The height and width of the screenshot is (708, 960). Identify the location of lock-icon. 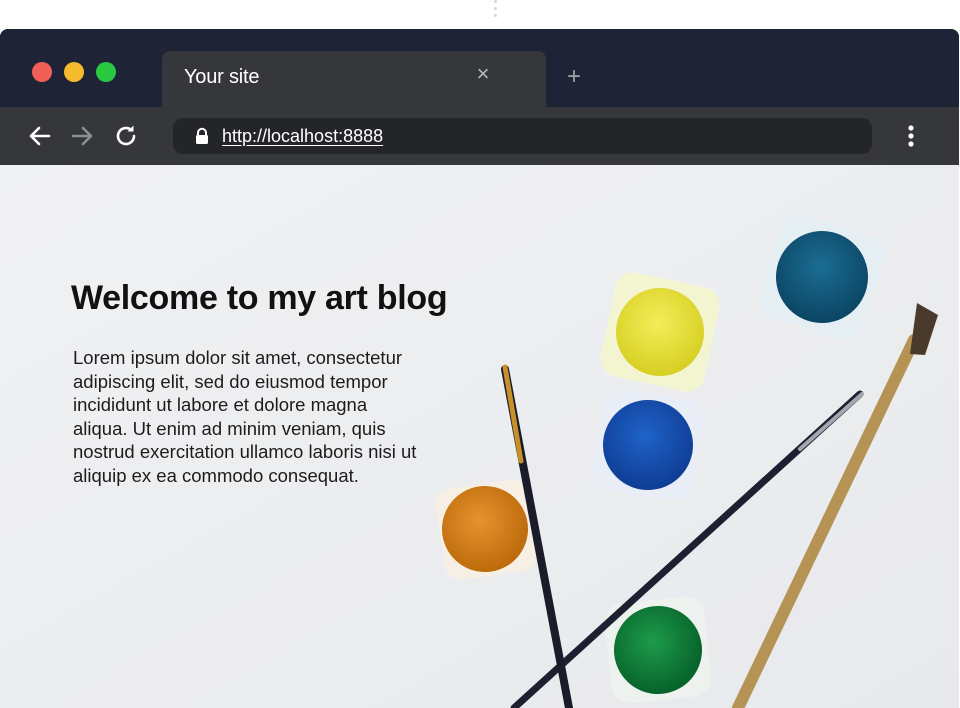
(202, 135).